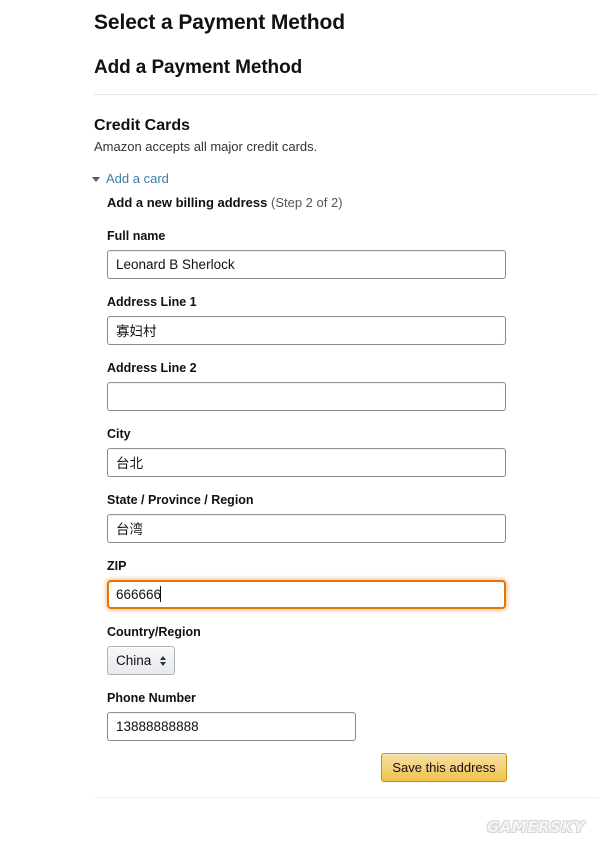  What do you see at coordinates (444, 767) in the screenshot?
I see `save-this-address-button: Save this address` at bounding box center [444, 767].